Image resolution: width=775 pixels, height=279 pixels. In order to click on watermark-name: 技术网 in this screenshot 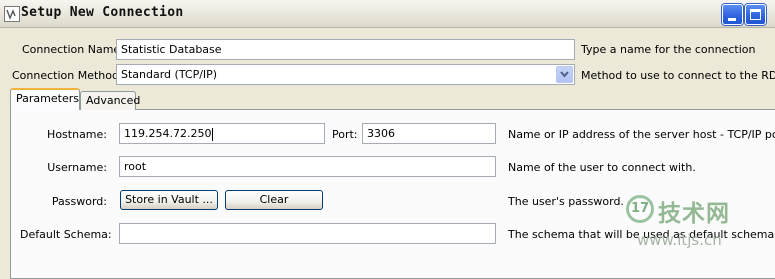, I will do `click(694, 214)`.